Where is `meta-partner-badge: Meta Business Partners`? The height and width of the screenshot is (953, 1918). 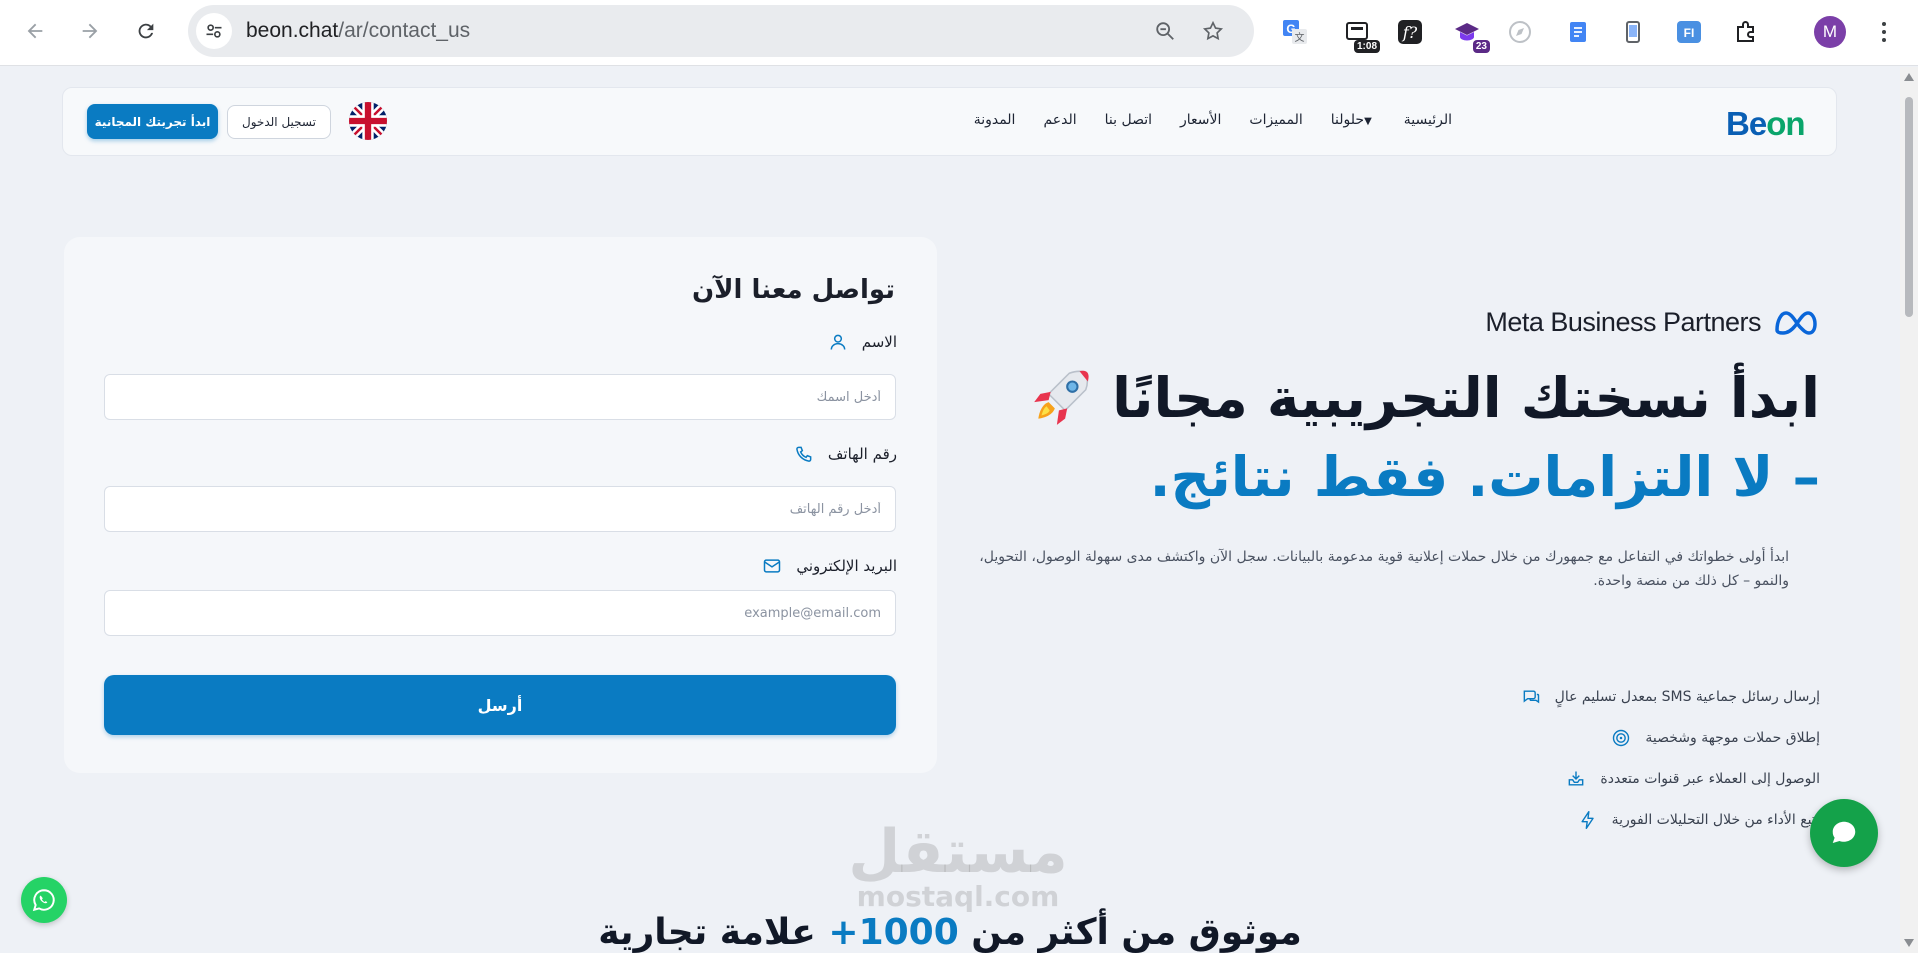
meta-partner-badge: Meta Business Partners is located at coordinates (1652, 322).